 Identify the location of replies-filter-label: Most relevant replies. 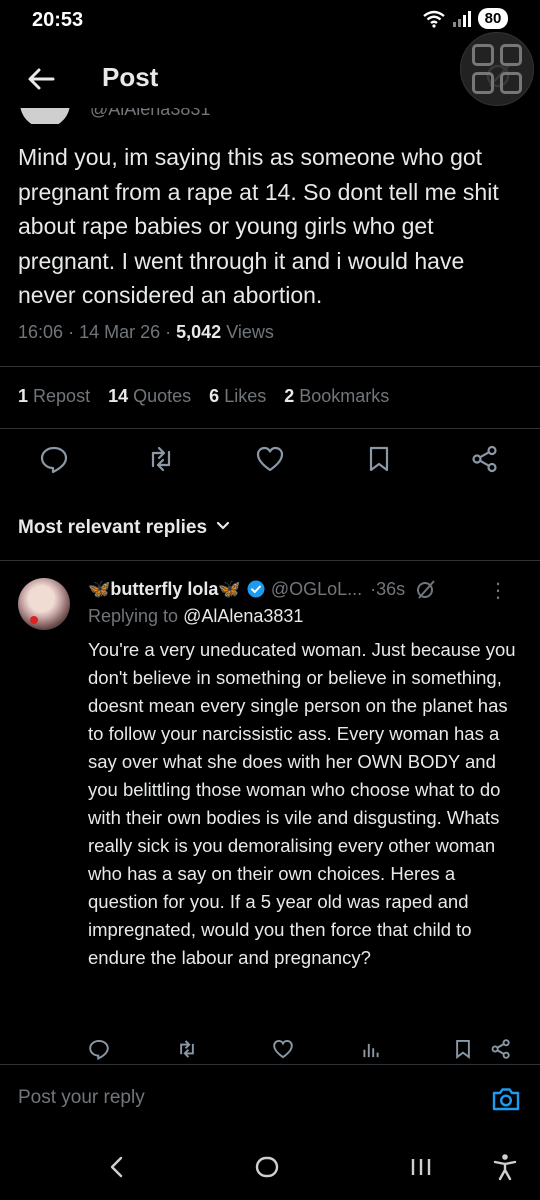
(113, 527).